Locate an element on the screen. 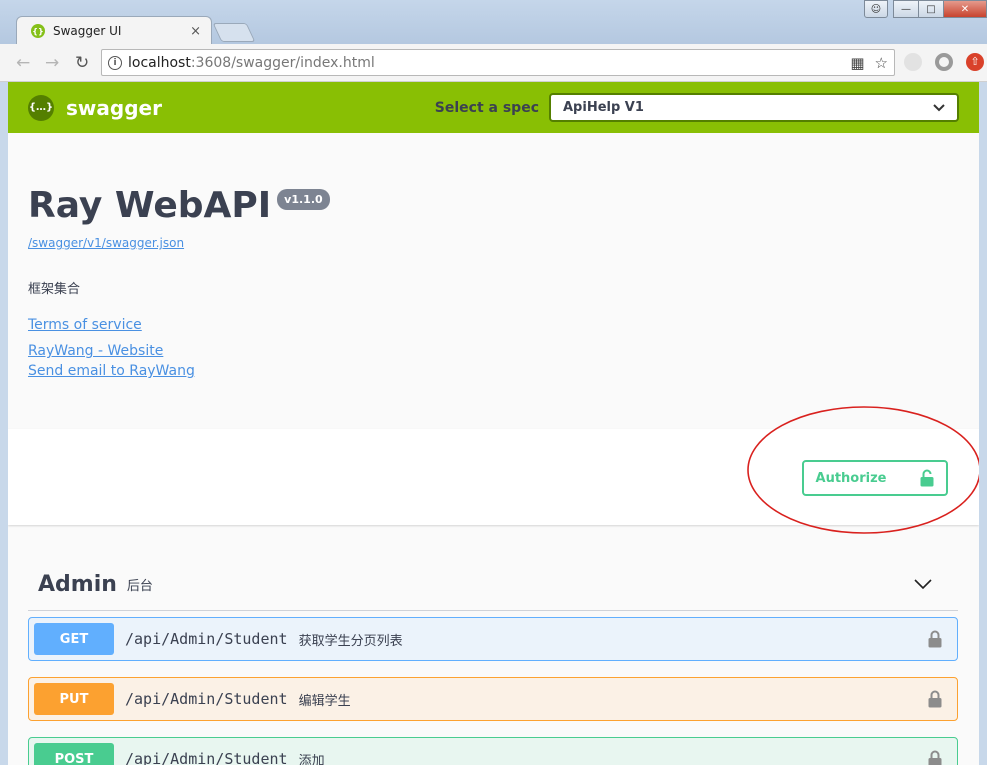 Image resolution: width=987 pixels, height=765 pixels. url-host: localhost is located at coordinates (159, 62).